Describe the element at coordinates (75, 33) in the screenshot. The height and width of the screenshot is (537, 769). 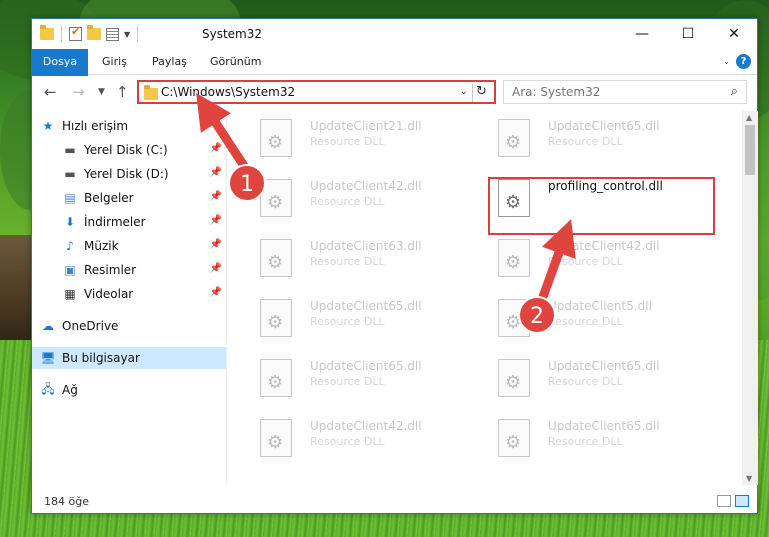
I see `properties-check-icon` at that location.